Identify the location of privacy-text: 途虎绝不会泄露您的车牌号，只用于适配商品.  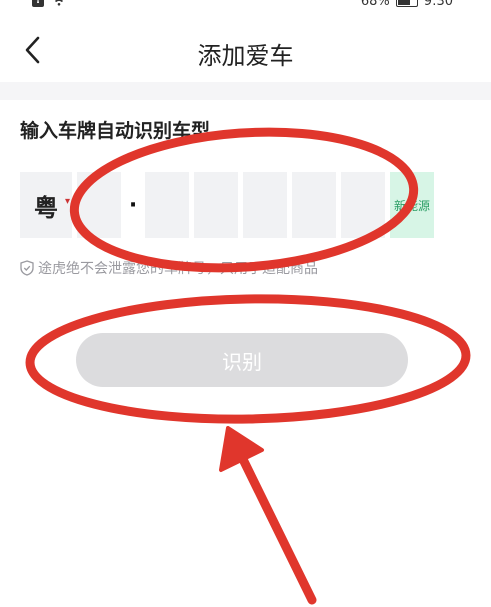
(178, 269).